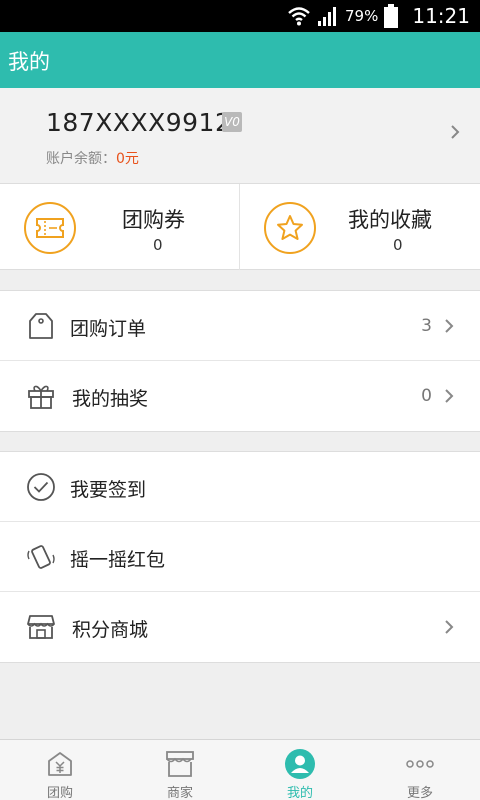  Describe the element at coordinates (300, 764) in the screenshot. I see `user-icon` at that location.